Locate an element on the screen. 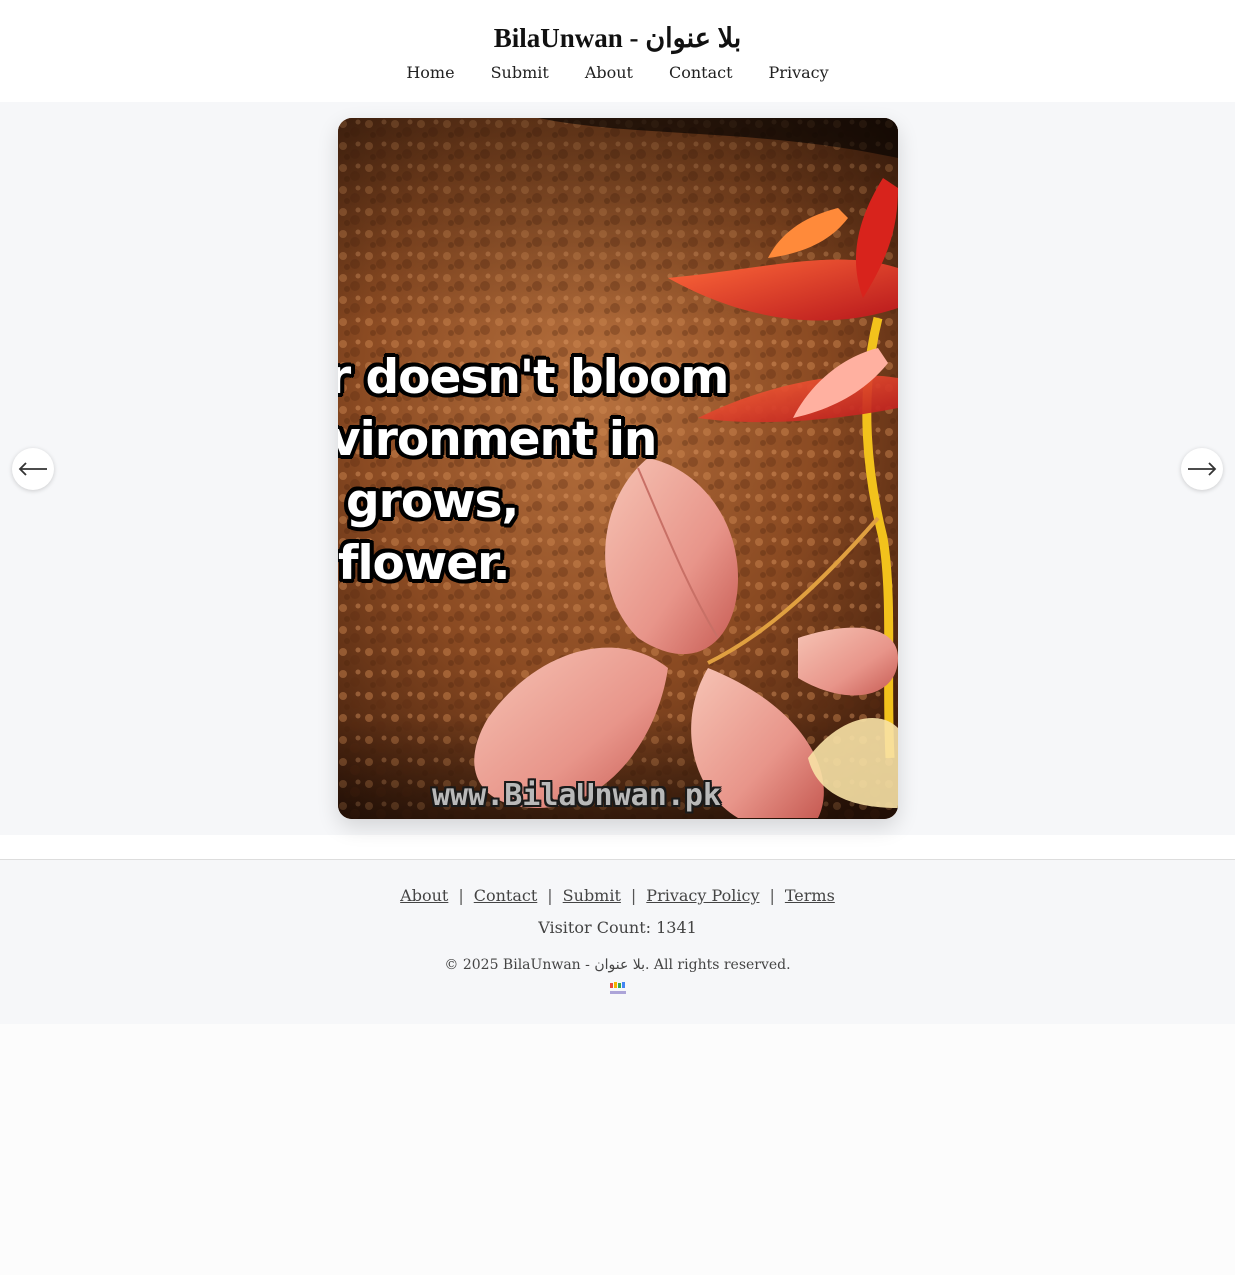  bilaunwan-logo-icon is located at coordinates (618, 990).